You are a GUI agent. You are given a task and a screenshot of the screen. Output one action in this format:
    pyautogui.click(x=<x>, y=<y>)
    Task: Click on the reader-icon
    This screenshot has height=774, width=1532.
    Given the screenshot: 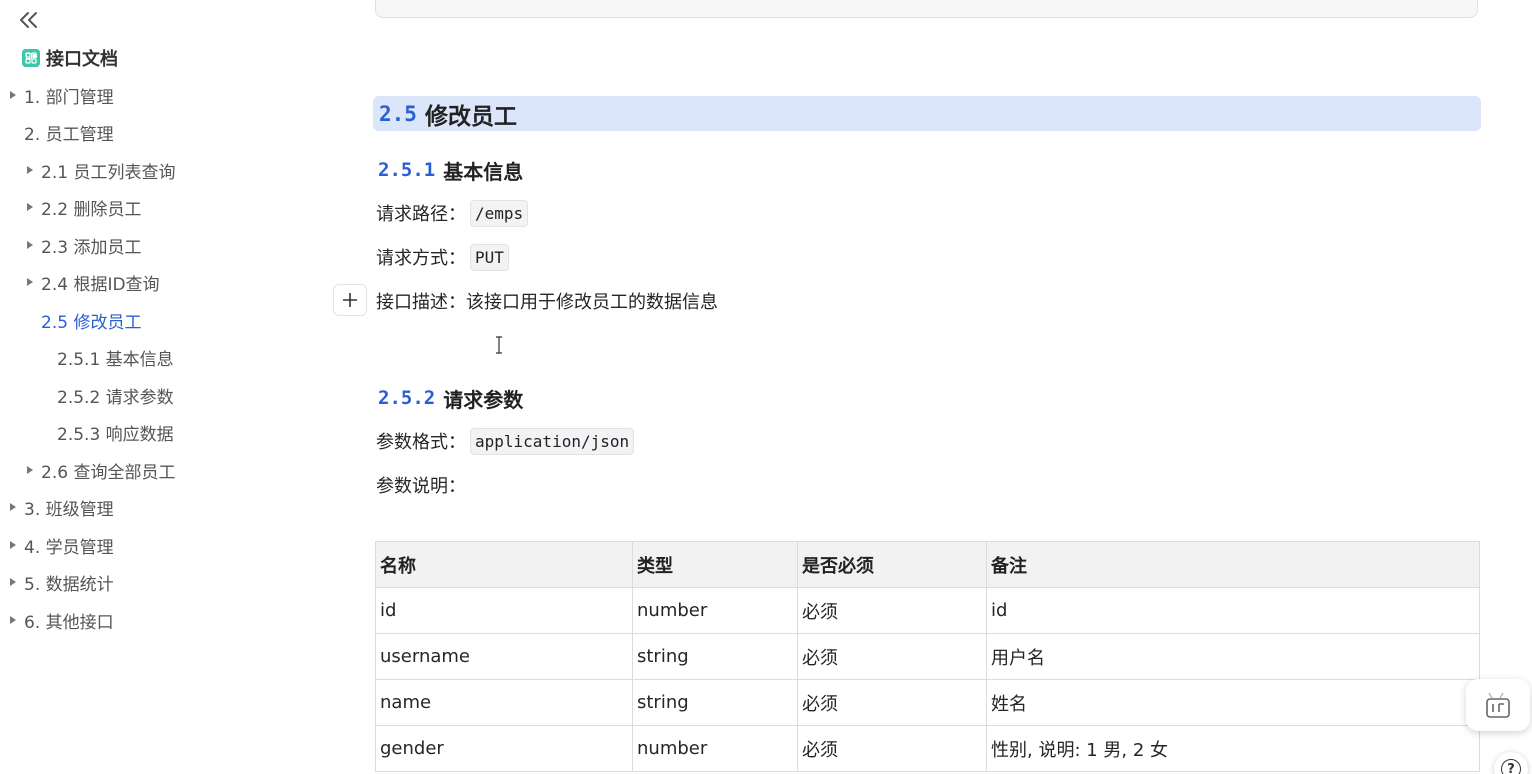 What is the action you would take?
    pyautogui.click(x=1498, y=705)
    